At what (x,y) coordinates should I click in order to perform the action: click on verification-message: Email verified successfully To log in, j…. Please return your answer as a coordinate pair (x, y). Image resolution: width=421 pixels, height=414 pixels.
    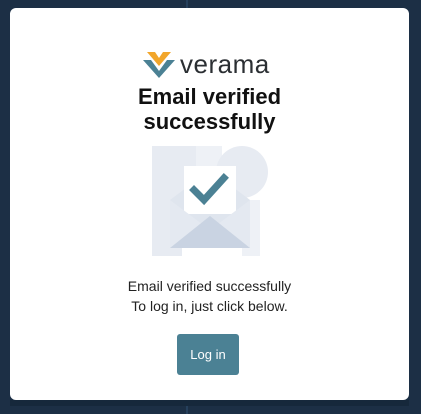
    Looking at the image, I should click on (209, 296).